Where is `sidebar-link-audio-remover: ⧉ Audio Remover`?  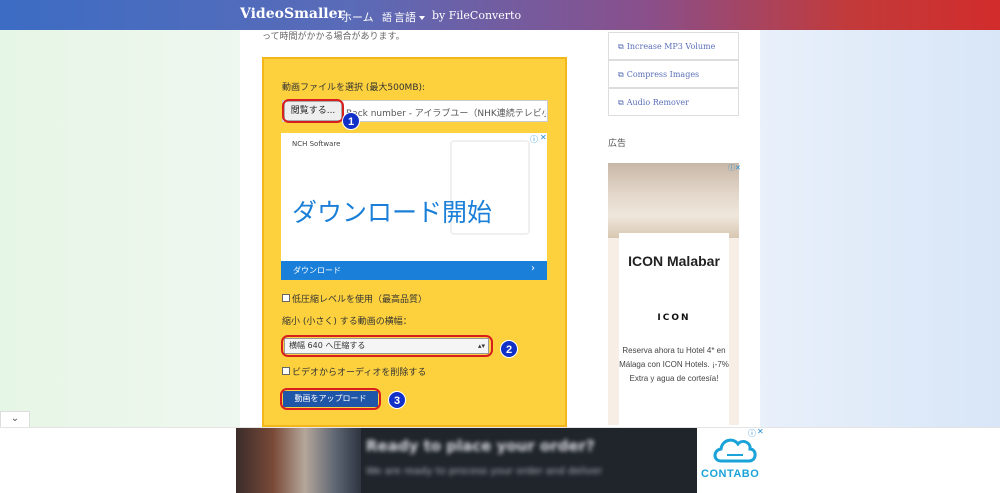
sidebar-link-audio-remover: ⧉ Audio Remover is located at coordinates (673, 102).